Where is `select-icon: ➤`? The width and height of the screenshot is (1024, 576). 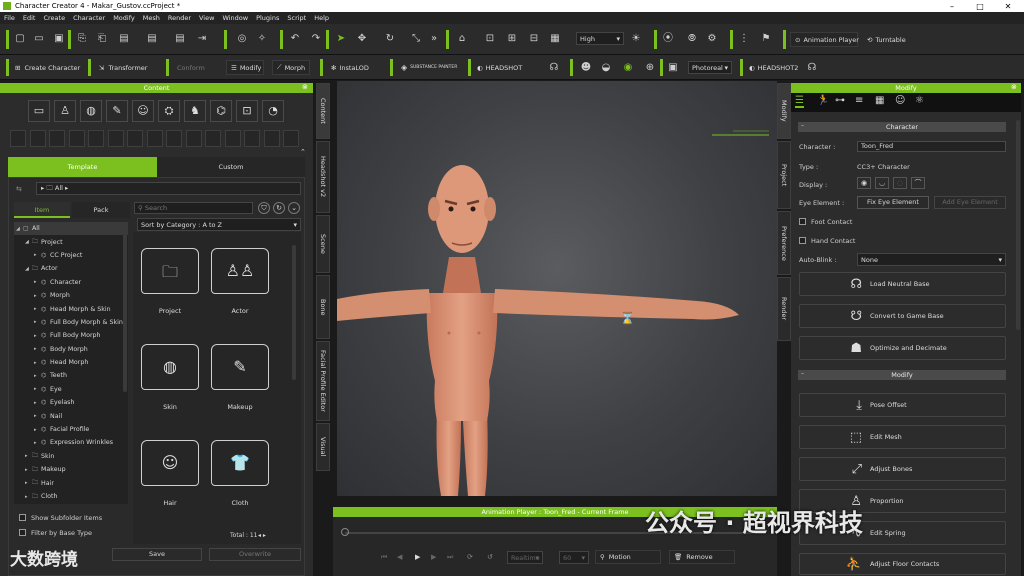
select-icon: ➤ is located at coordinates (341, 39).